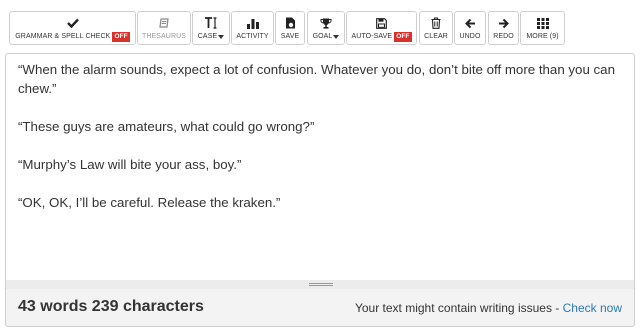 This screenshot has width=640, height=333. What do you see at coordinates (470, 21) in the screenshot?
I see `arrow-left-icon` at bounding box center [470, 21].